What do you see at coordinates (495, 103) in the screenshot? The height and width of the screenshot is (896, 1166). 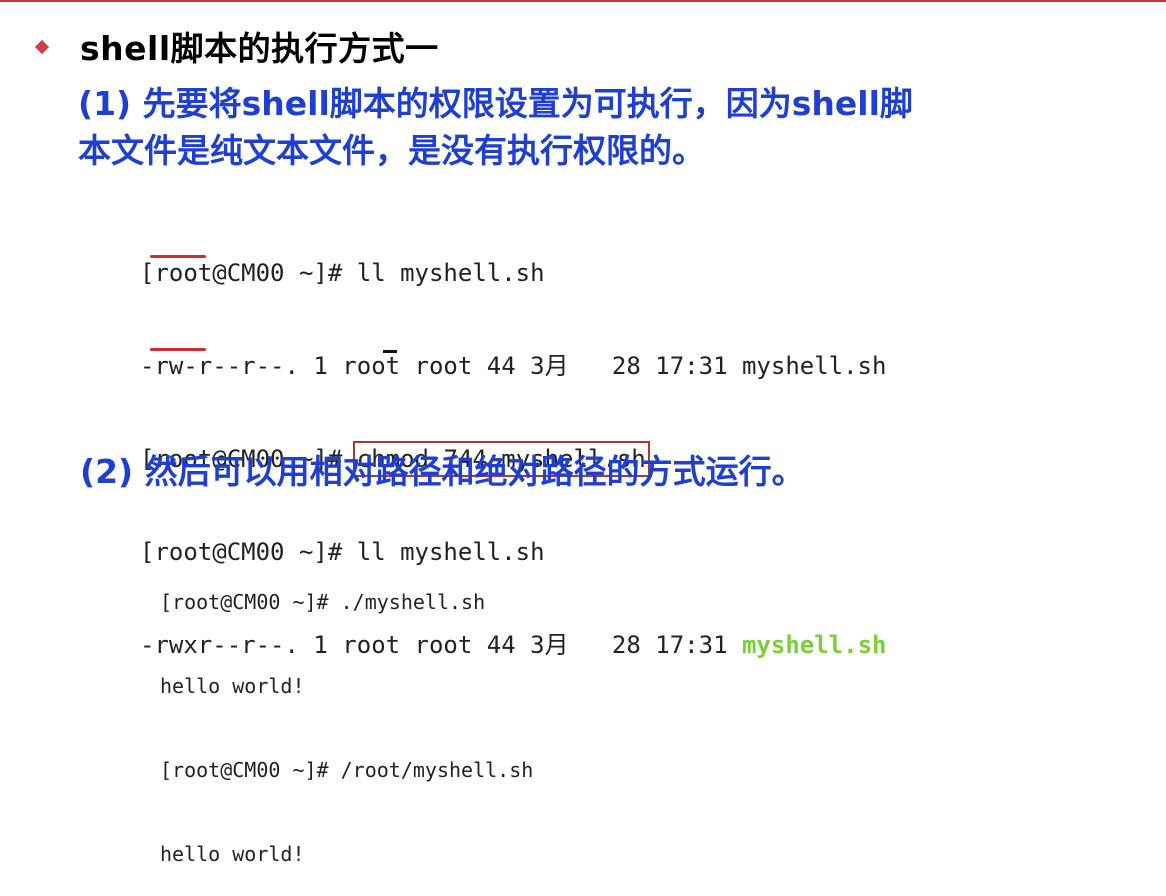 I see `step-1-line-1: (1) 先要将shell脚本的权限设置为可执行，因为shell脚` at bounding box center [495, 103].